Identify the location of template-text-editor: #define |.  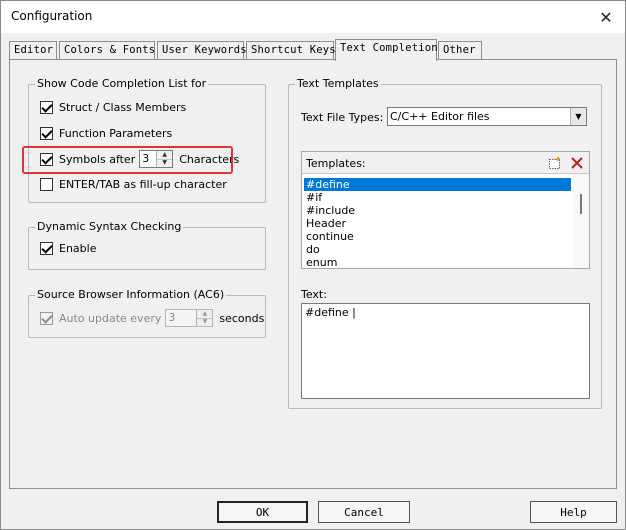
(445, 351).